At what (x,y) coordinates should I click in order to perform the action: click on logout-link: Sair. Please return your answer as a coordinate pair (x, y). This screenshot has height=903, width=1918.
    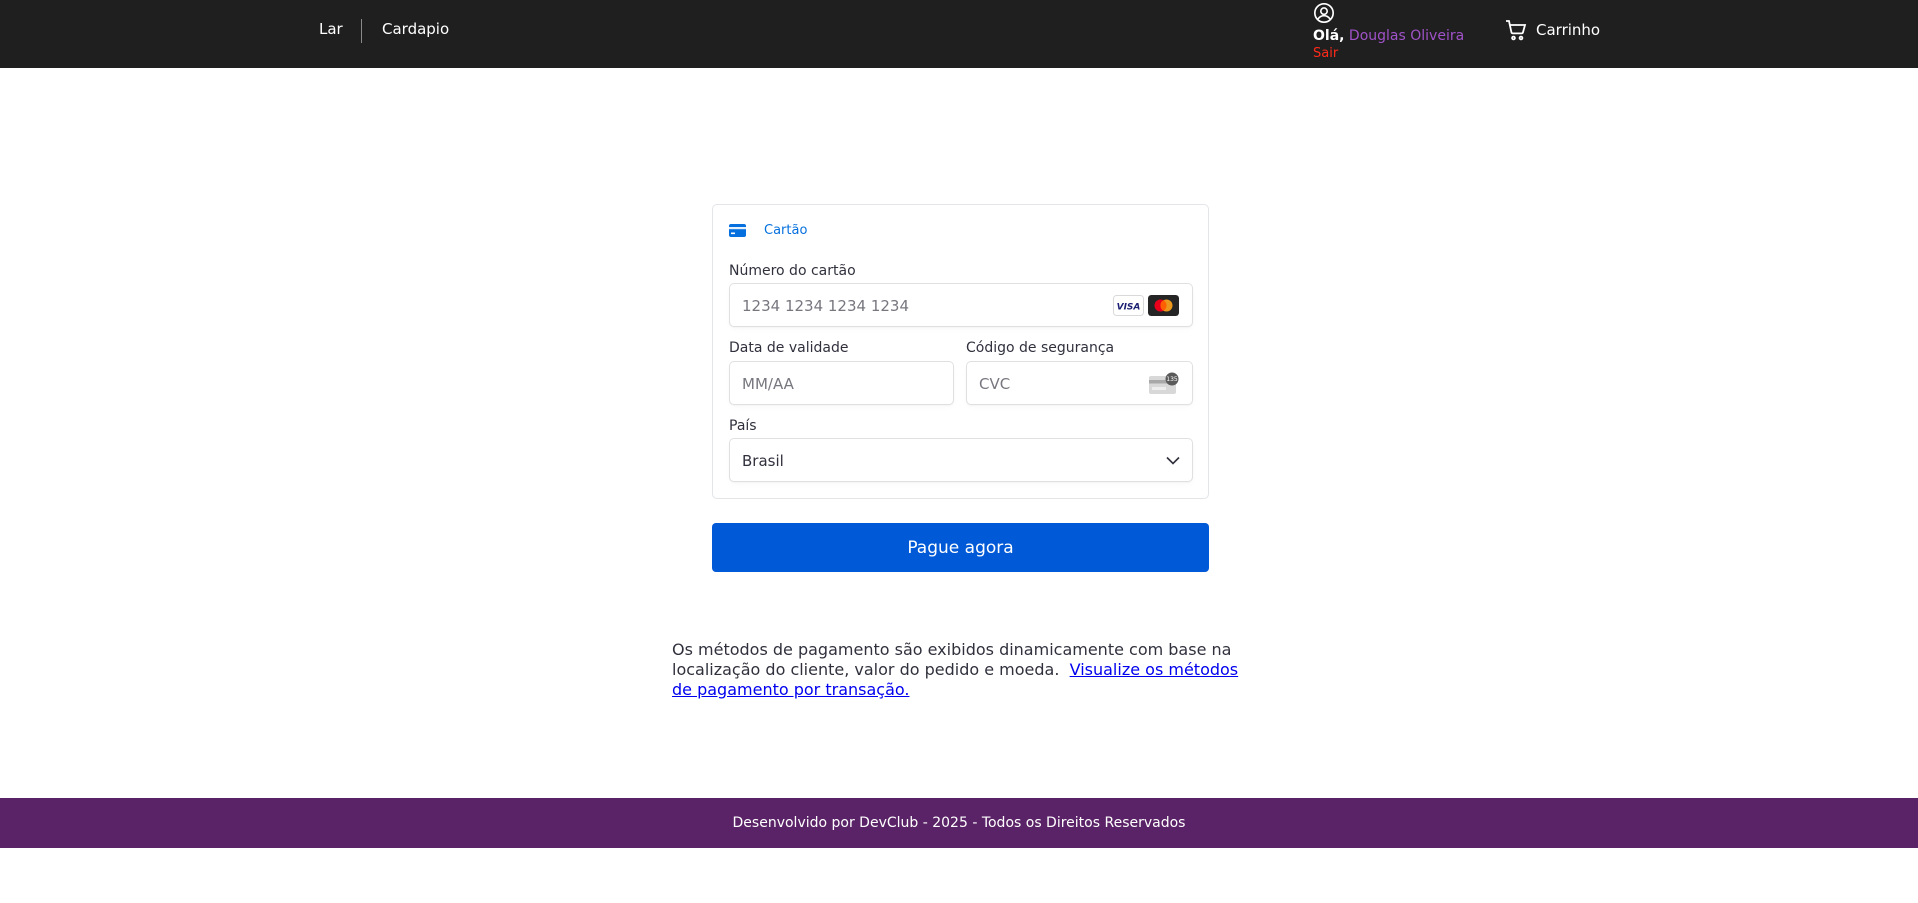
    Looking at the image, I should click on (1325, 53).